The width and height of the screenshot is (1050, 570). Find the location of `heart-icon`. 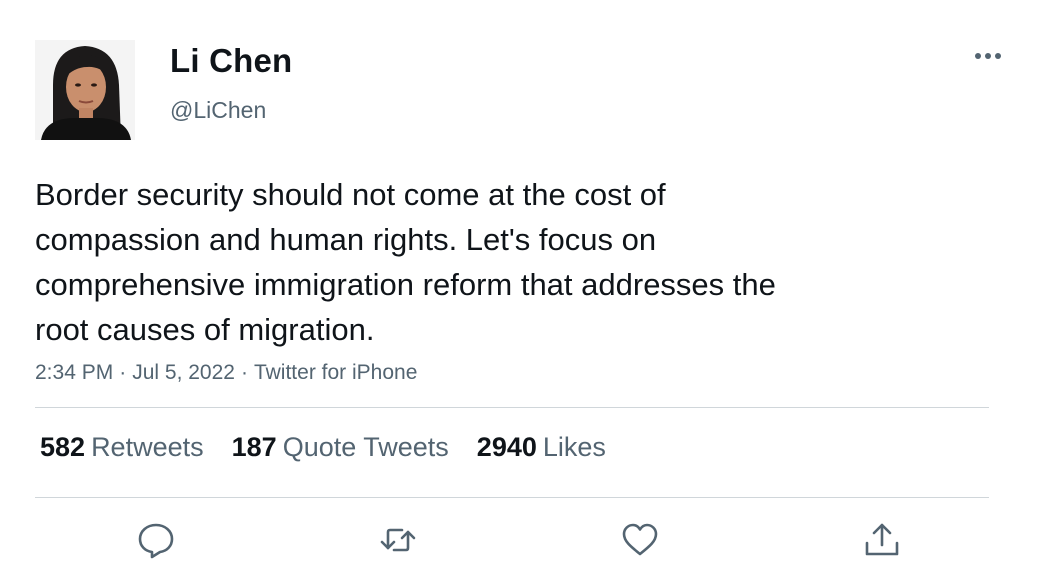

heart-icon is located at coordinates (640, 539).